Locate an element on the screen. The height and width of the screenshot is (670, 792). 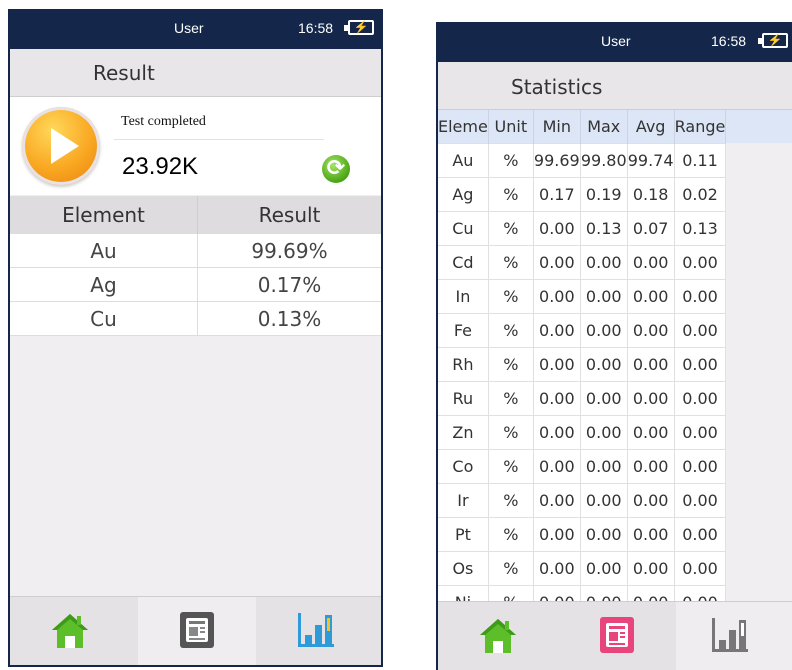
table-row: Co% 0.00 0.00 0.00 0.00 is located at coordinates (582, 466).